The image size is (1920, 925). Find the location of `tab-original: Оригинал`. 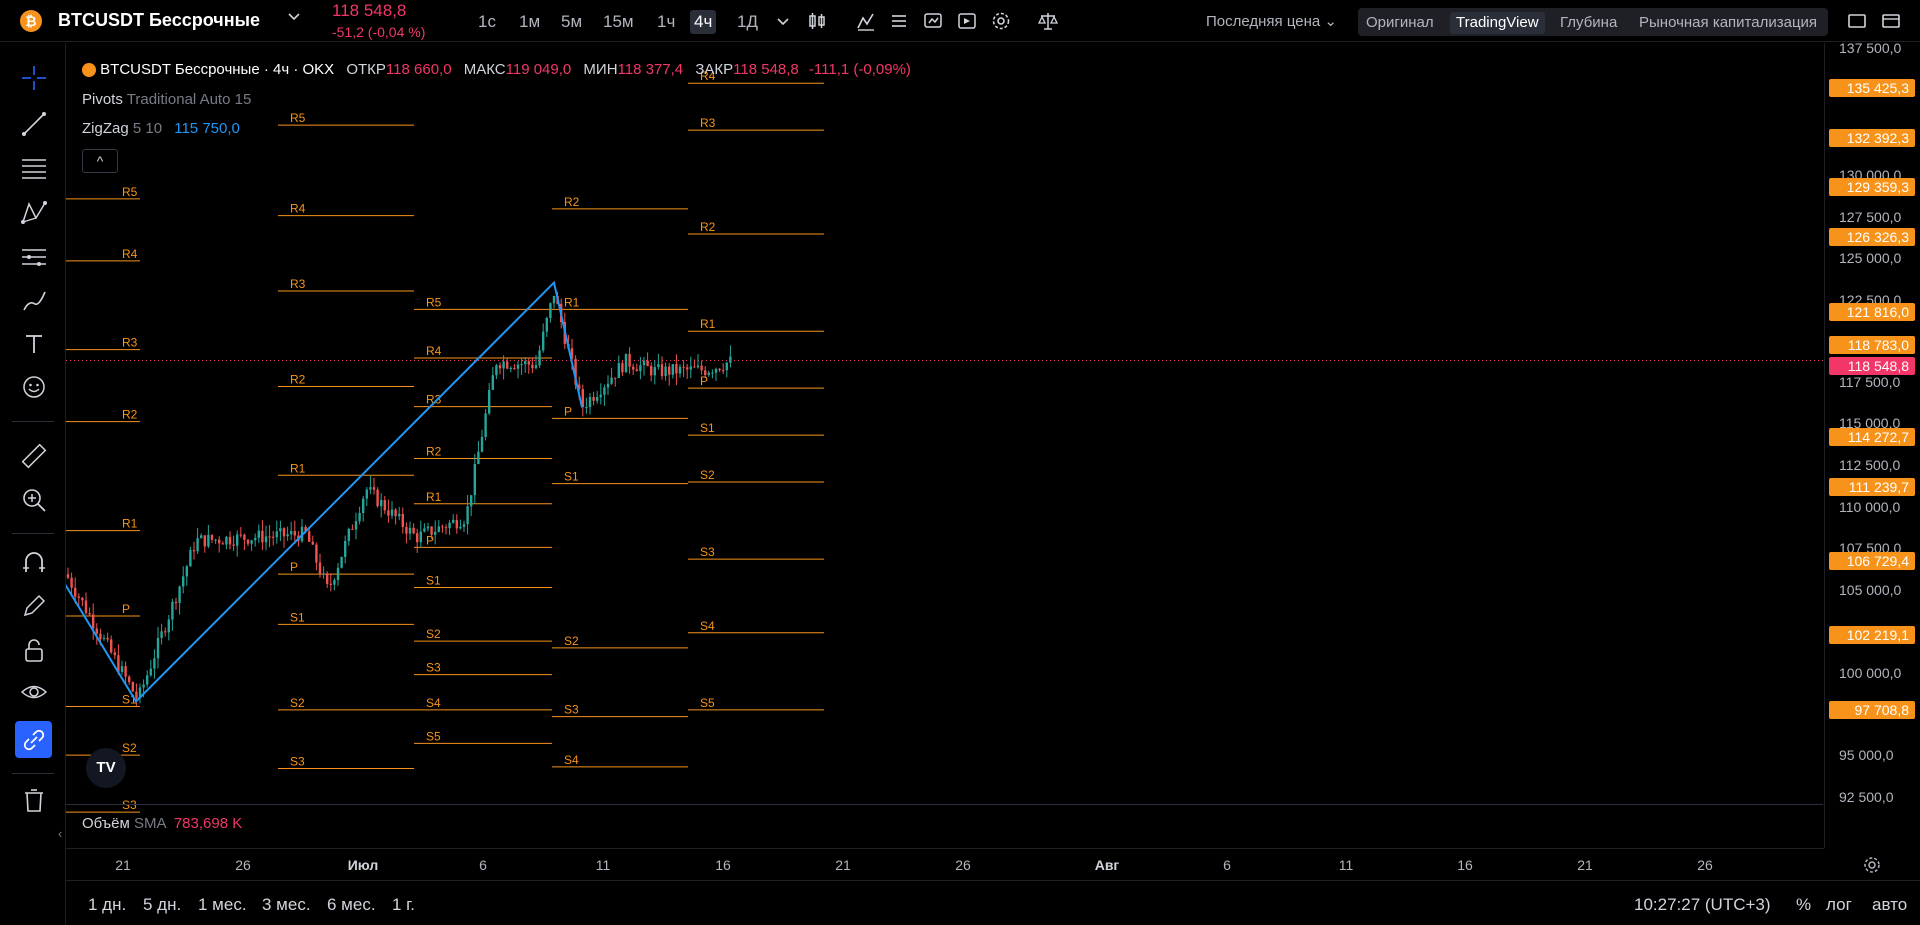

tab-original: Оригинал is located at coordinates (1400, 23).